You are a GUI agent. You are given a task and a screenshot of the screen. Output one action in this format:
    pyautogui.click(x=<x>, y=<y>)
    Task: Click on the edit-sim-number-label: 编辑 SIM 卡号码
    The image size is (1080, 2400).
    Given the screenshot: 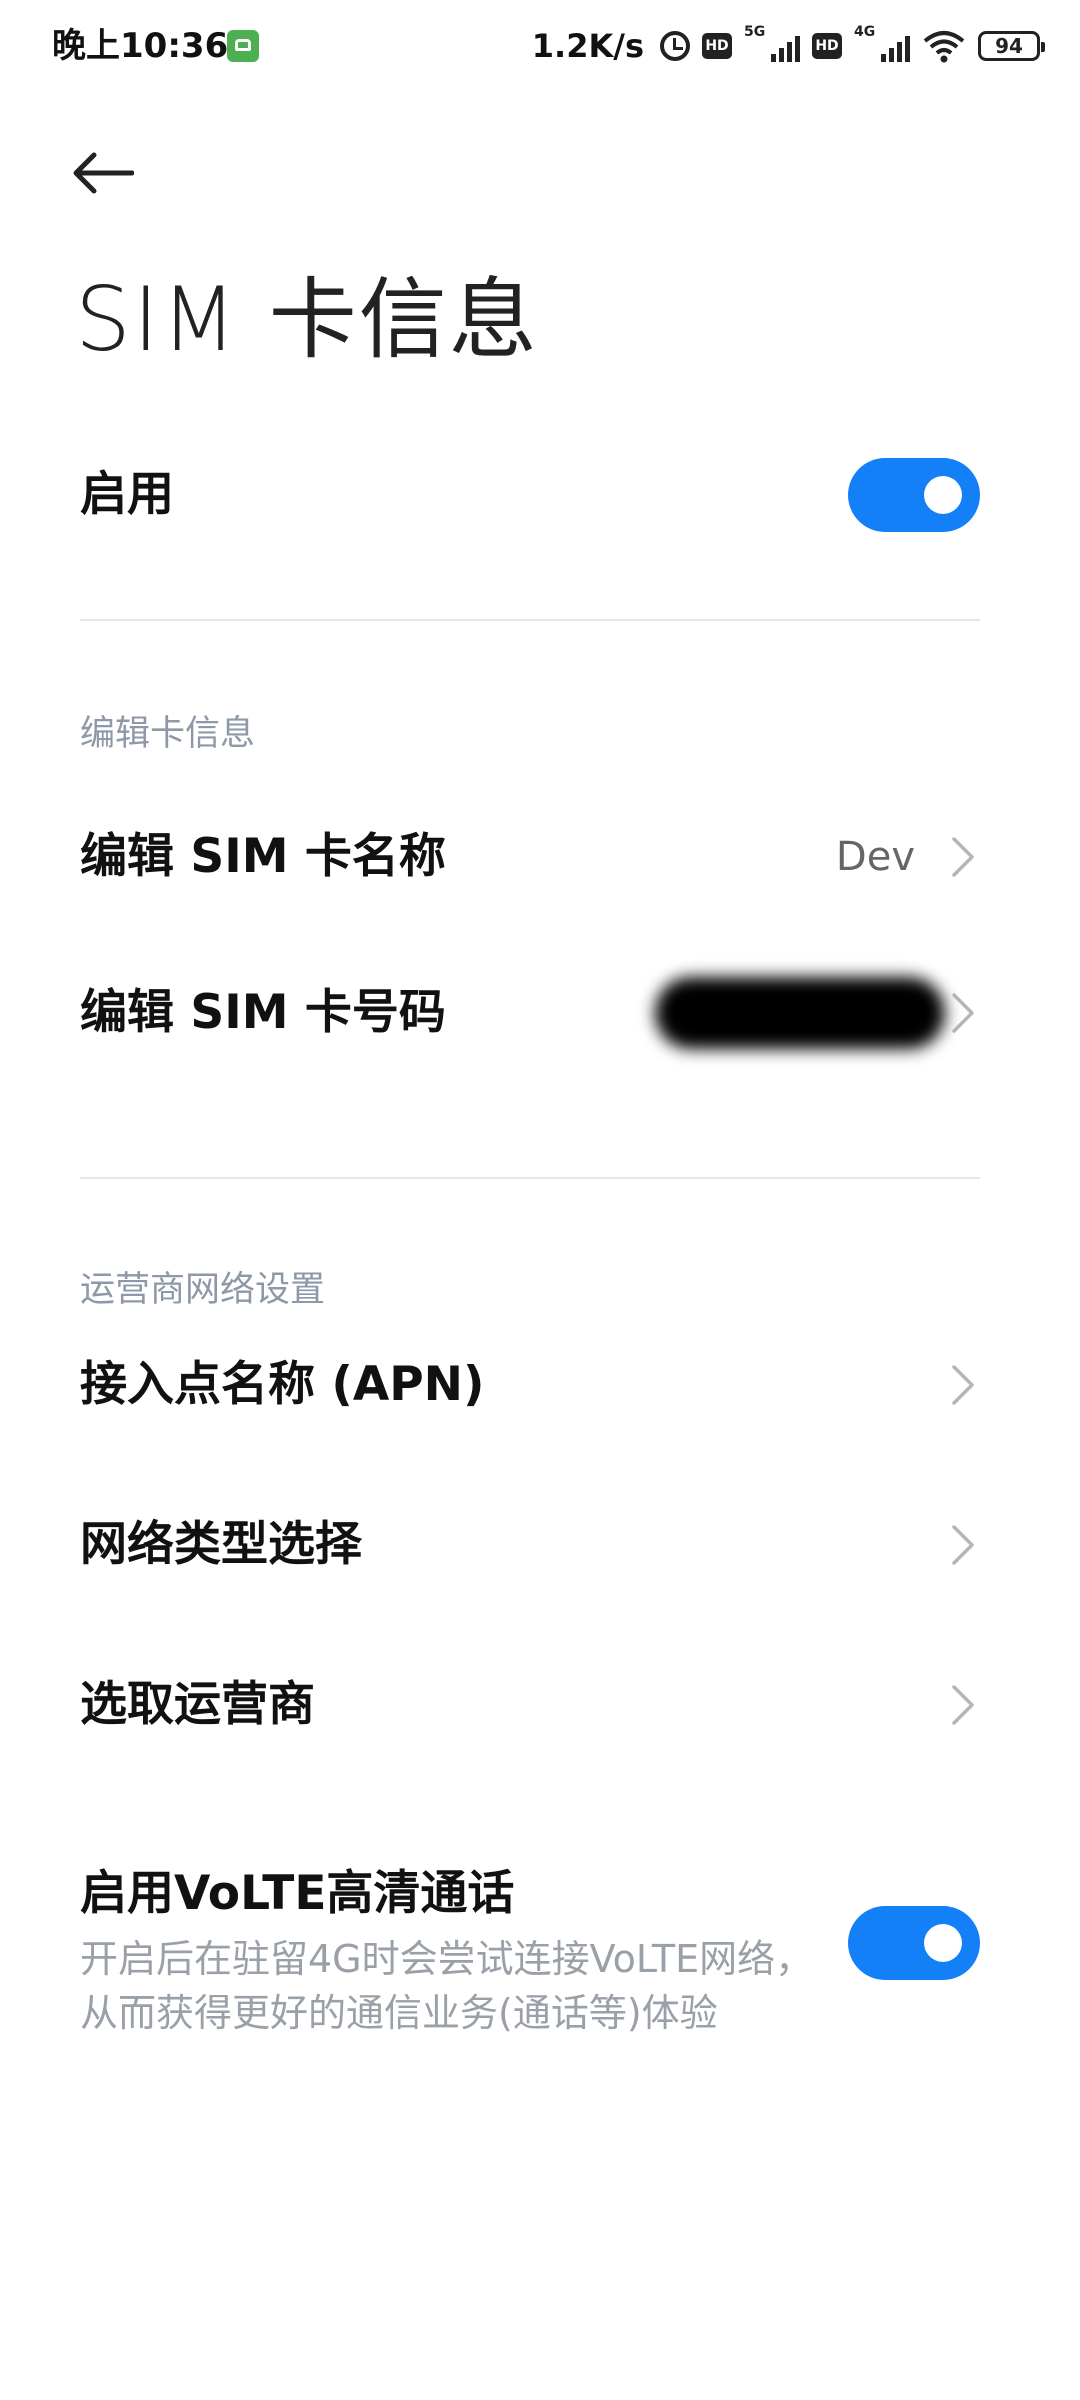 What is the action you would take?
    pyautogui.click(x=263, y=1012)
    